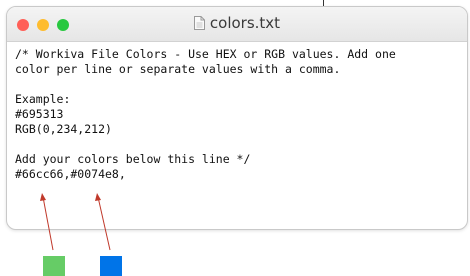 The image size is (470, 276). I want to click on arrow-head-blue, so click(98, 197).